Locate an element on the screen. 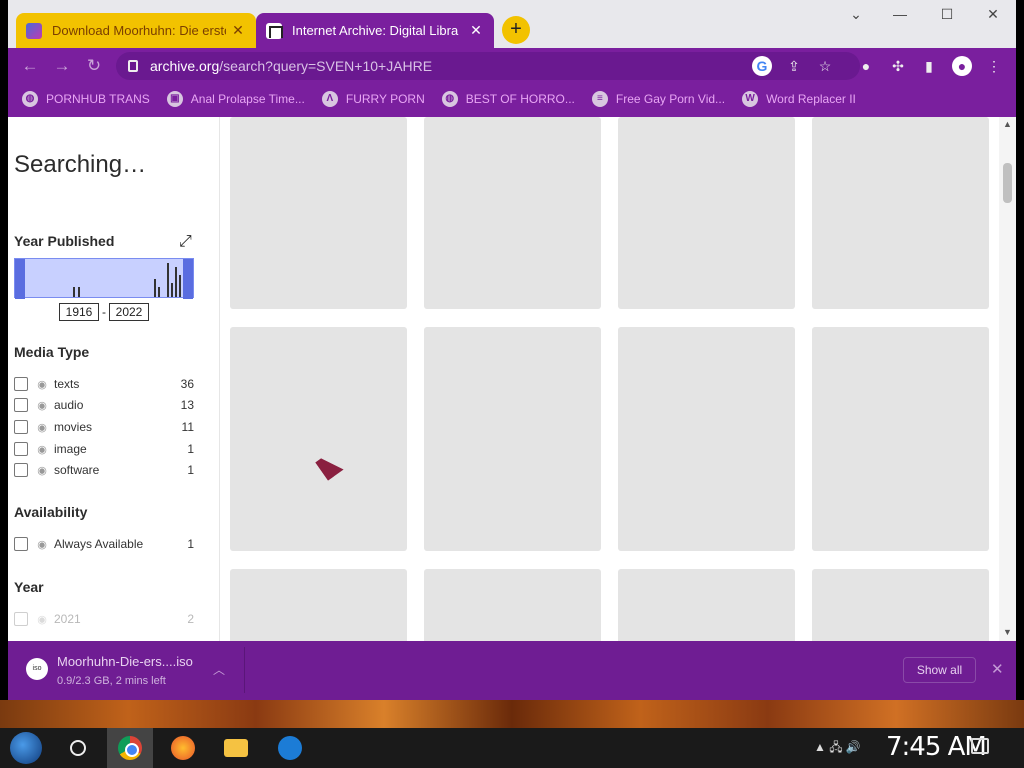 This screenshot has width=1024, height=768. bookmark-item: W Word Replacer II is located at coordinates (799, 99).